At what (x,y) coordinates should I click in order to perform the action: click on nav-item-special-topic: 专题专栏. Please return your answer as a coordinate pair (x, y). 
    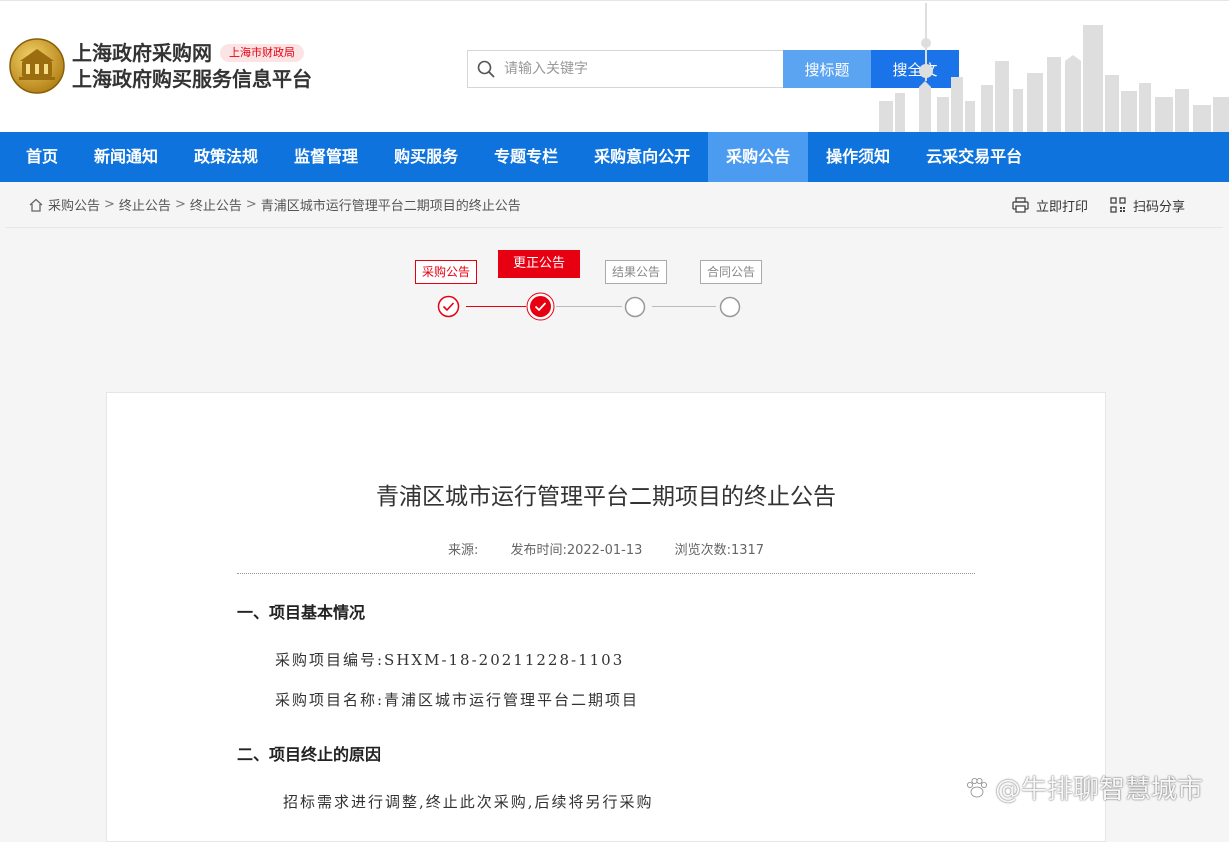
    Looking at the image, I should click on (526, 157).